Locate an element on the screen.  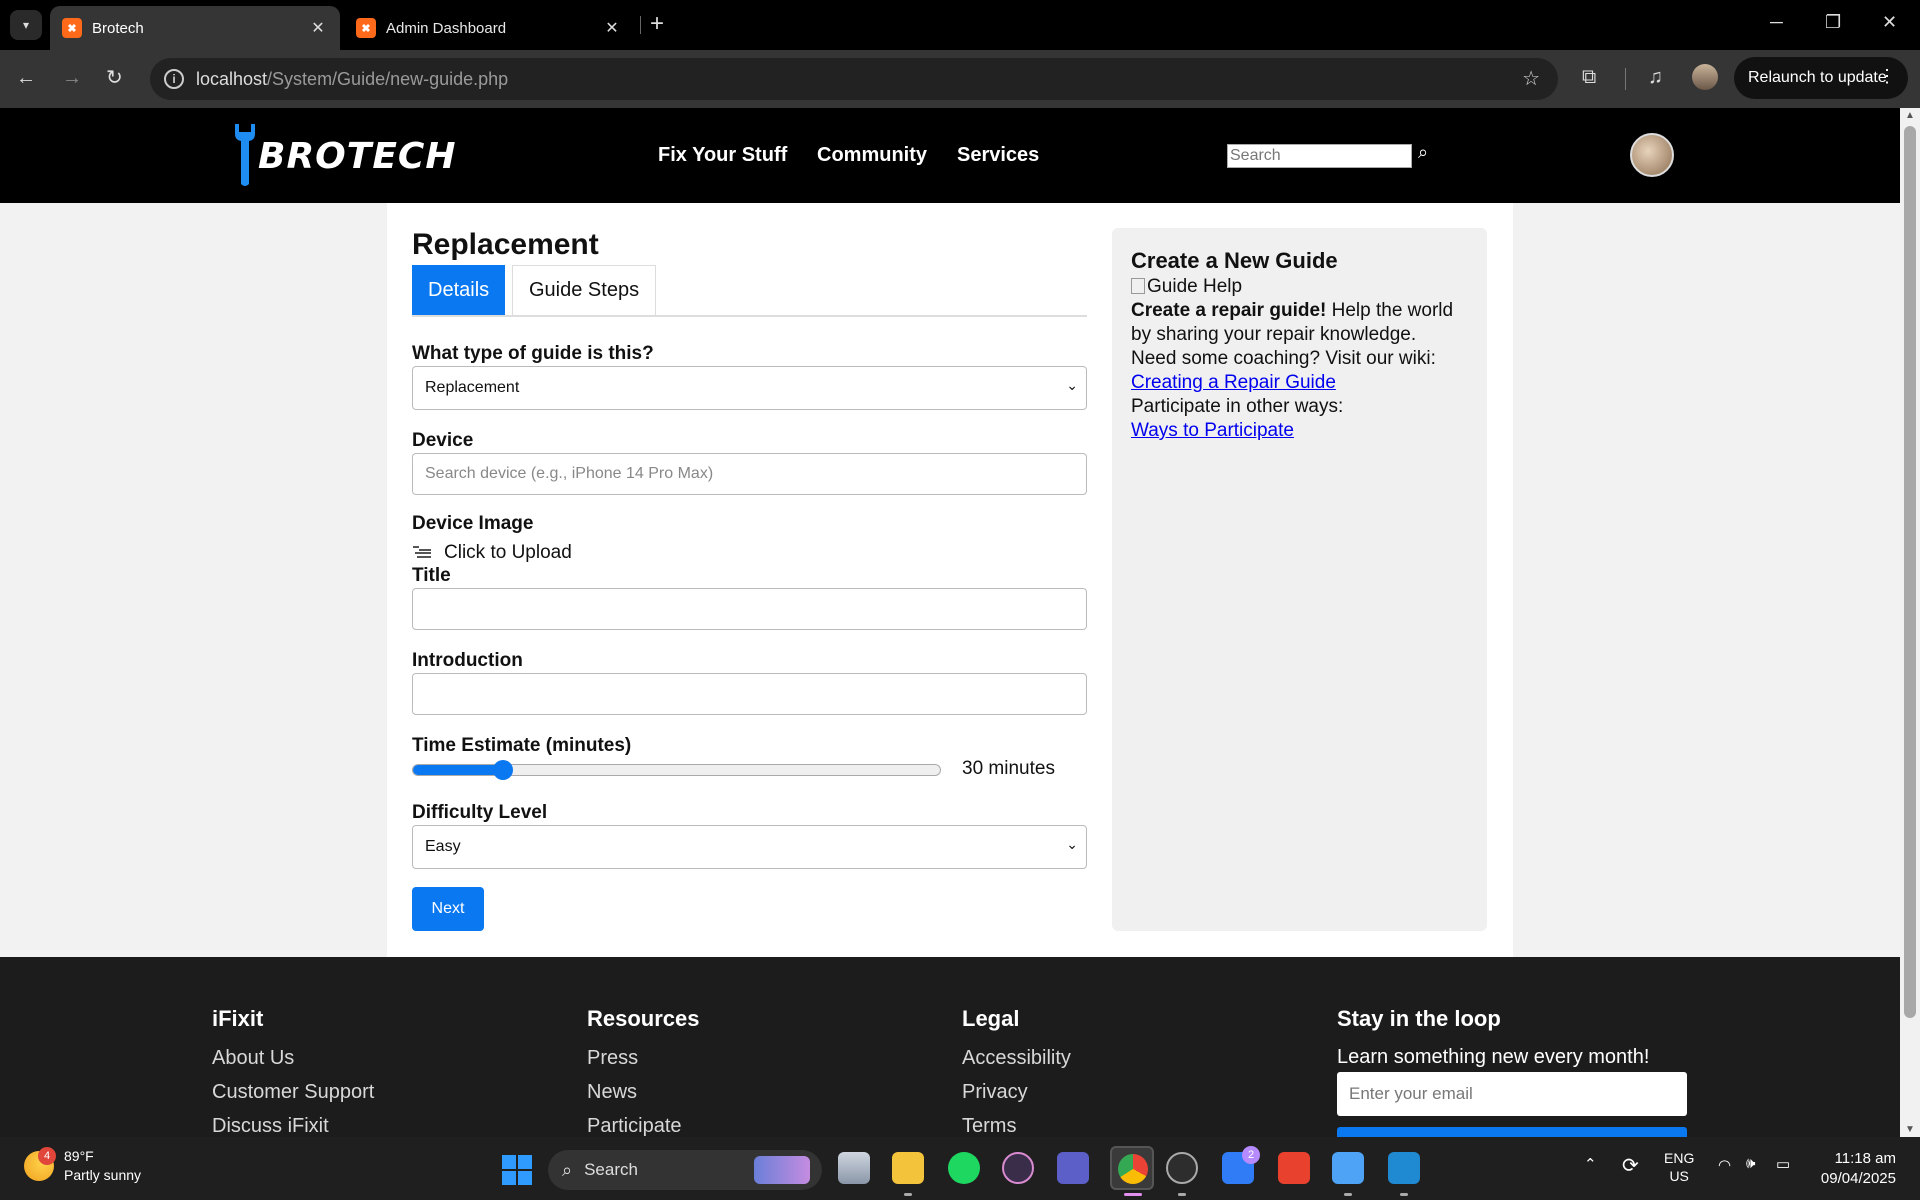
media-control-icon: ♫ is located at coordinates (1655, 77).